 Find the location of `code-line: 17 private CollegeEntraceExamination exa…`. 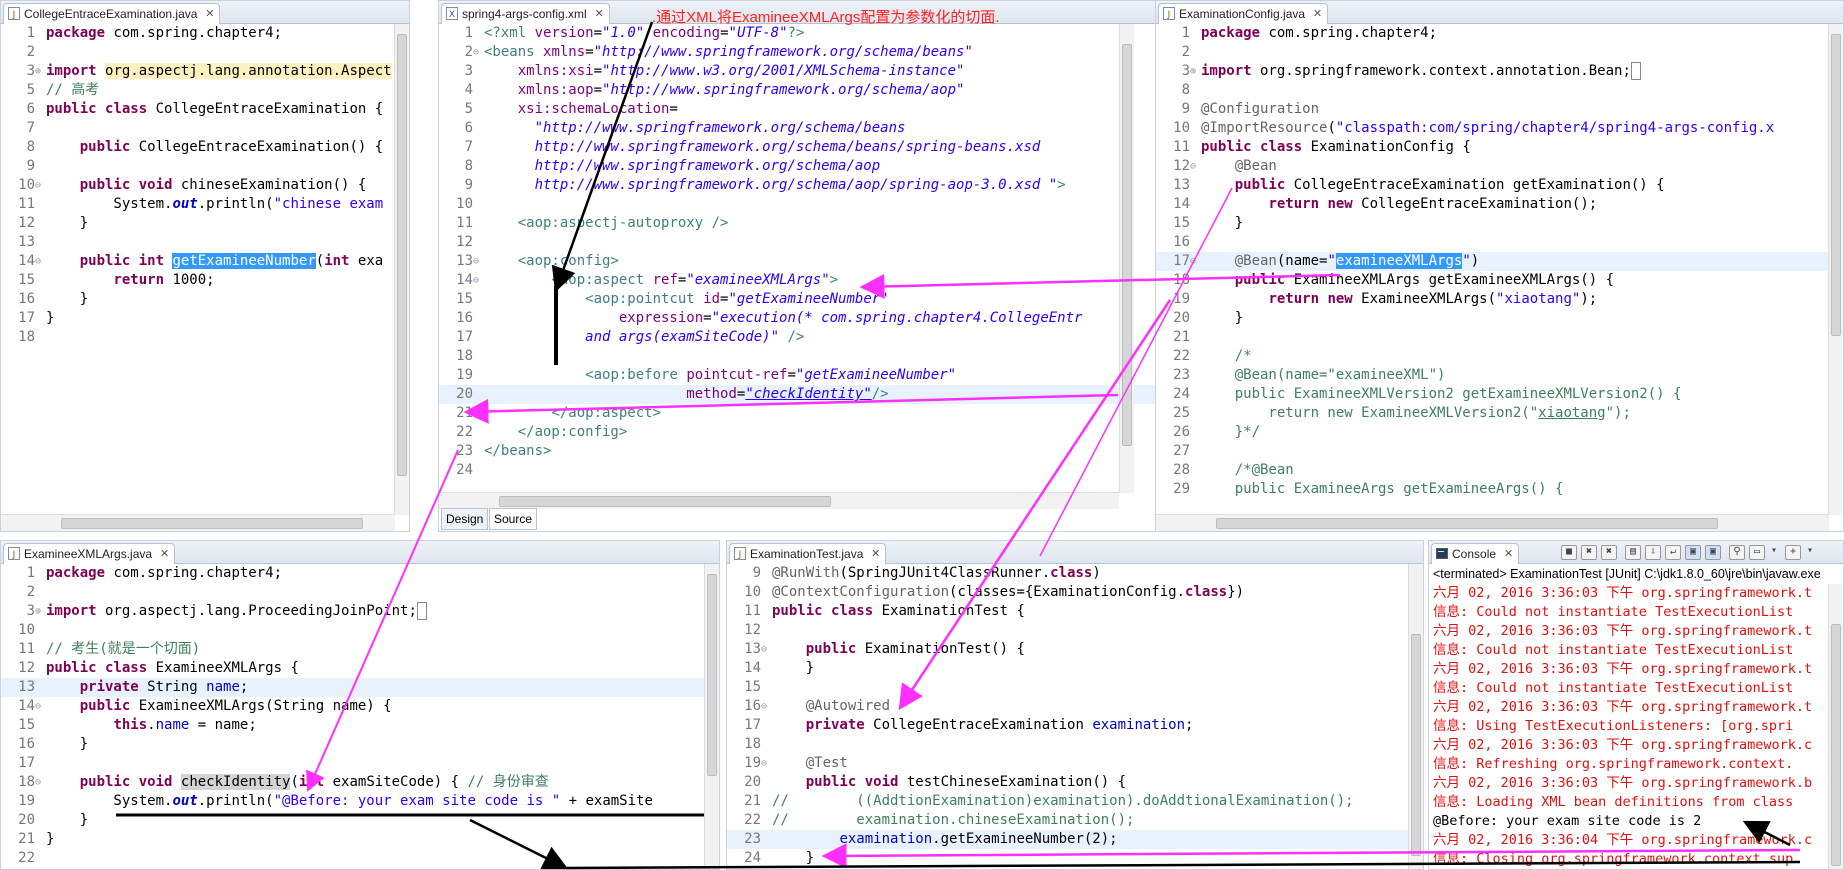

code-line: 17 private CollegeEntraceExamination exa… is located at coordinates (1068, 725).